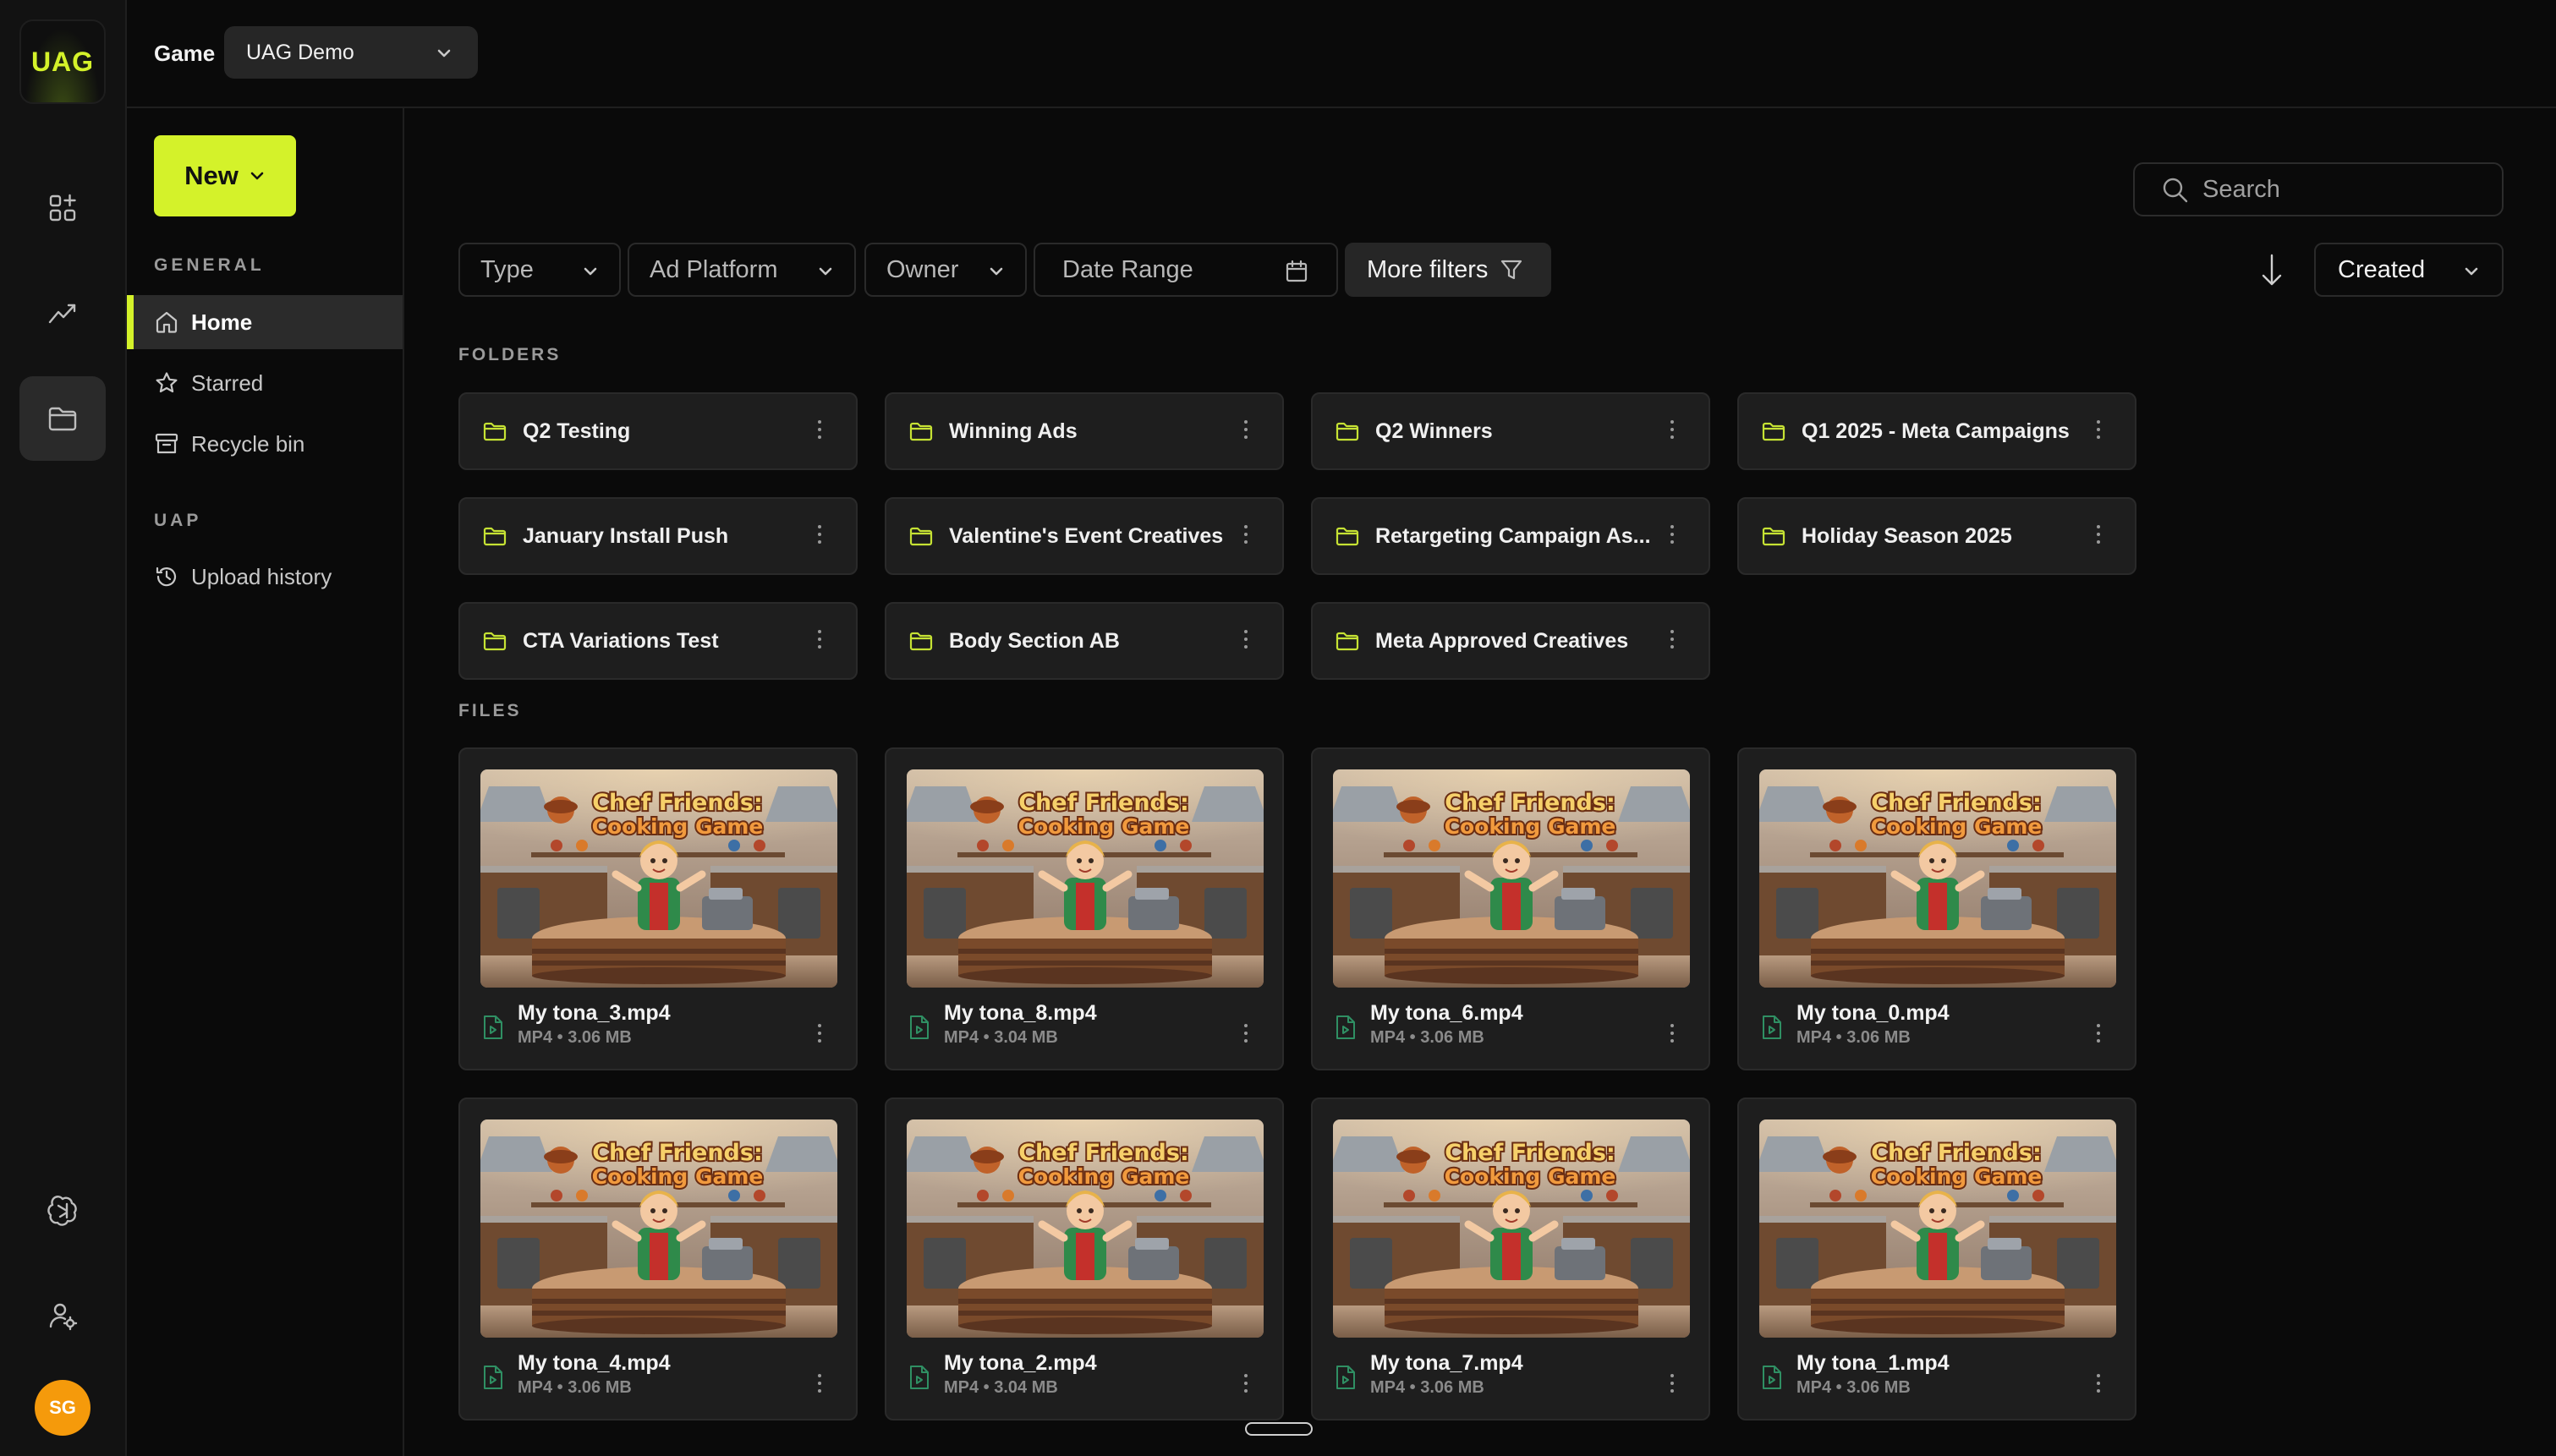 This screenshot has width=2556, height=1456. I want to click on sort-select: Created, so click(2409, 270).